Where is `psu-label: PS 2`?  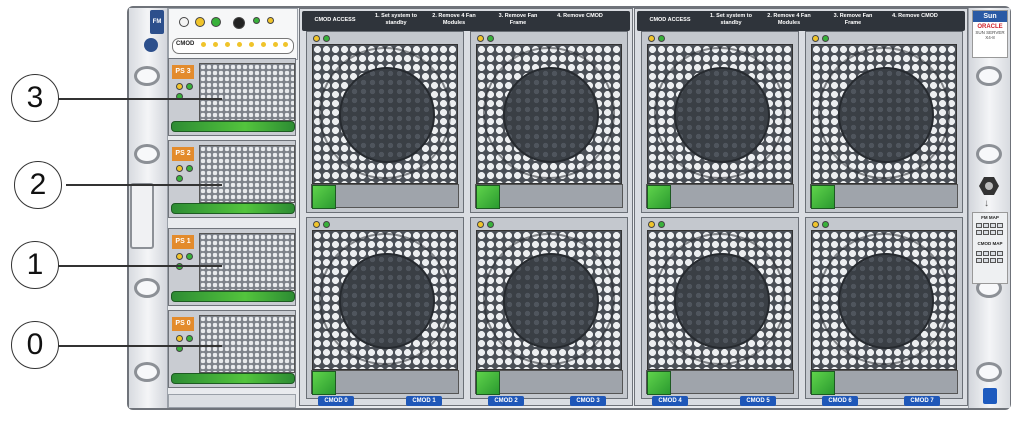 psu-label: PS 2 is located at coordinates (183, 154).